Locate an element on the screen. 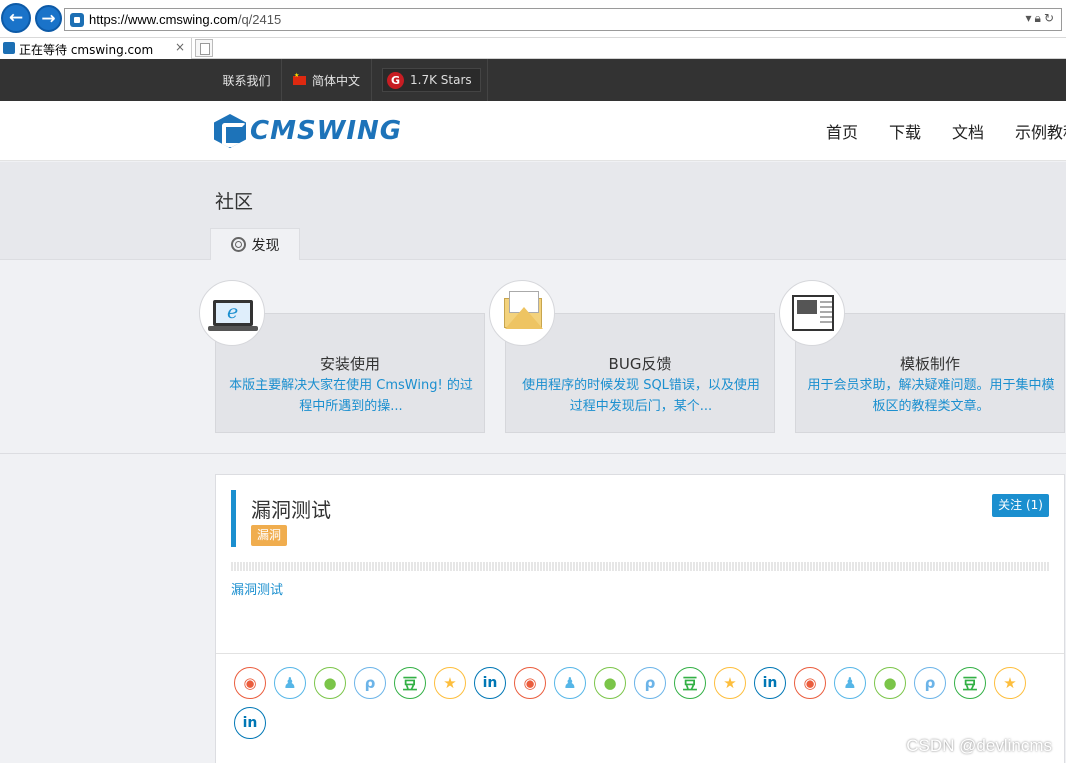  forward-button: → is located at coordinates (48, 18).